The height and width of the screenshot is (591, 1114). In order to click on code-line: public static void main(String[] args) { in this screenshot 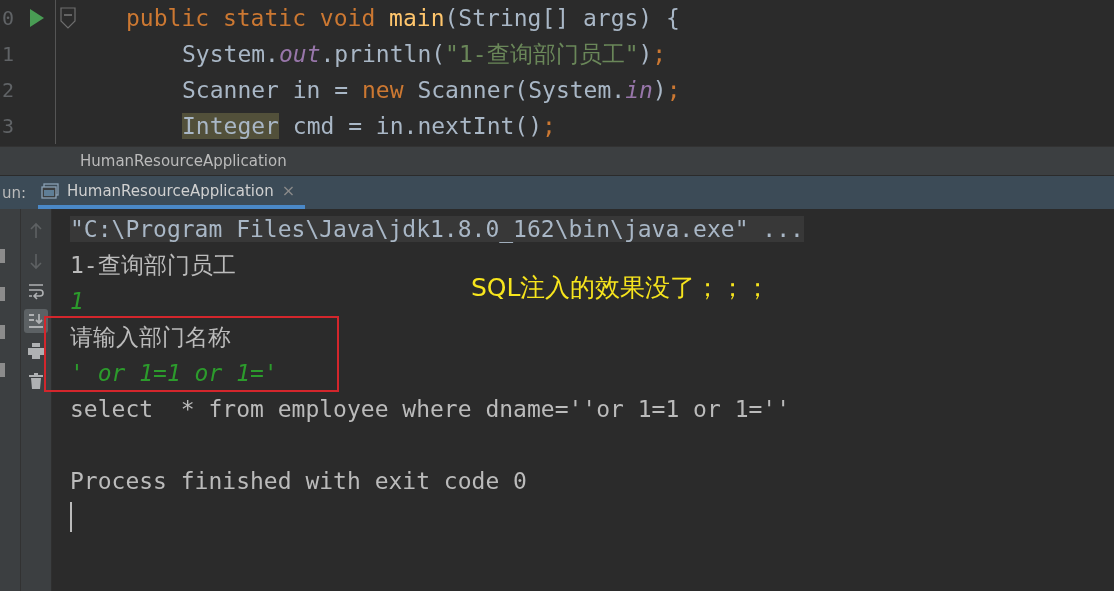, I will do `click(402, 18)`.